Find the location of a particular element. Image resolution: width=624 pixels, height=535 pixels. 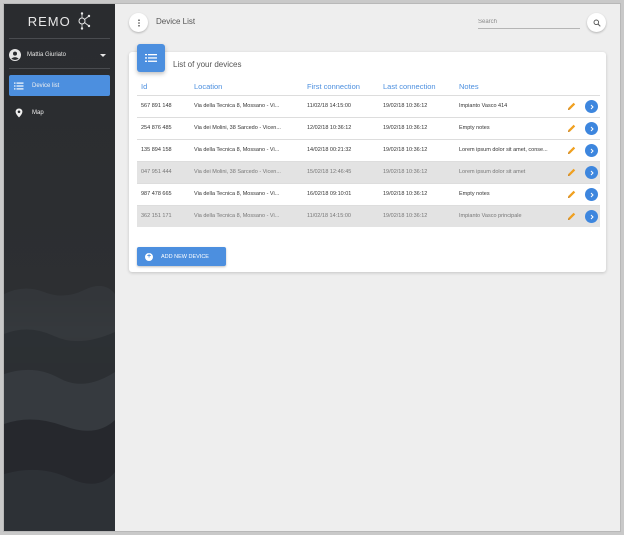

search-icon is located at coordinates (597, 23).